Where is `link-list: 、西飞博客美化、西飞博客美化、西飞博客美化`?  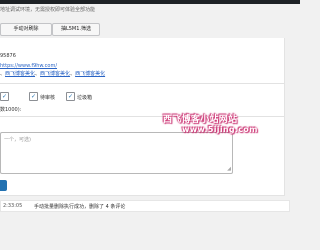 link-list: 、西飞博客美化、西飞博客美化、西飞博客美化 is located at coordinates (52, 73).